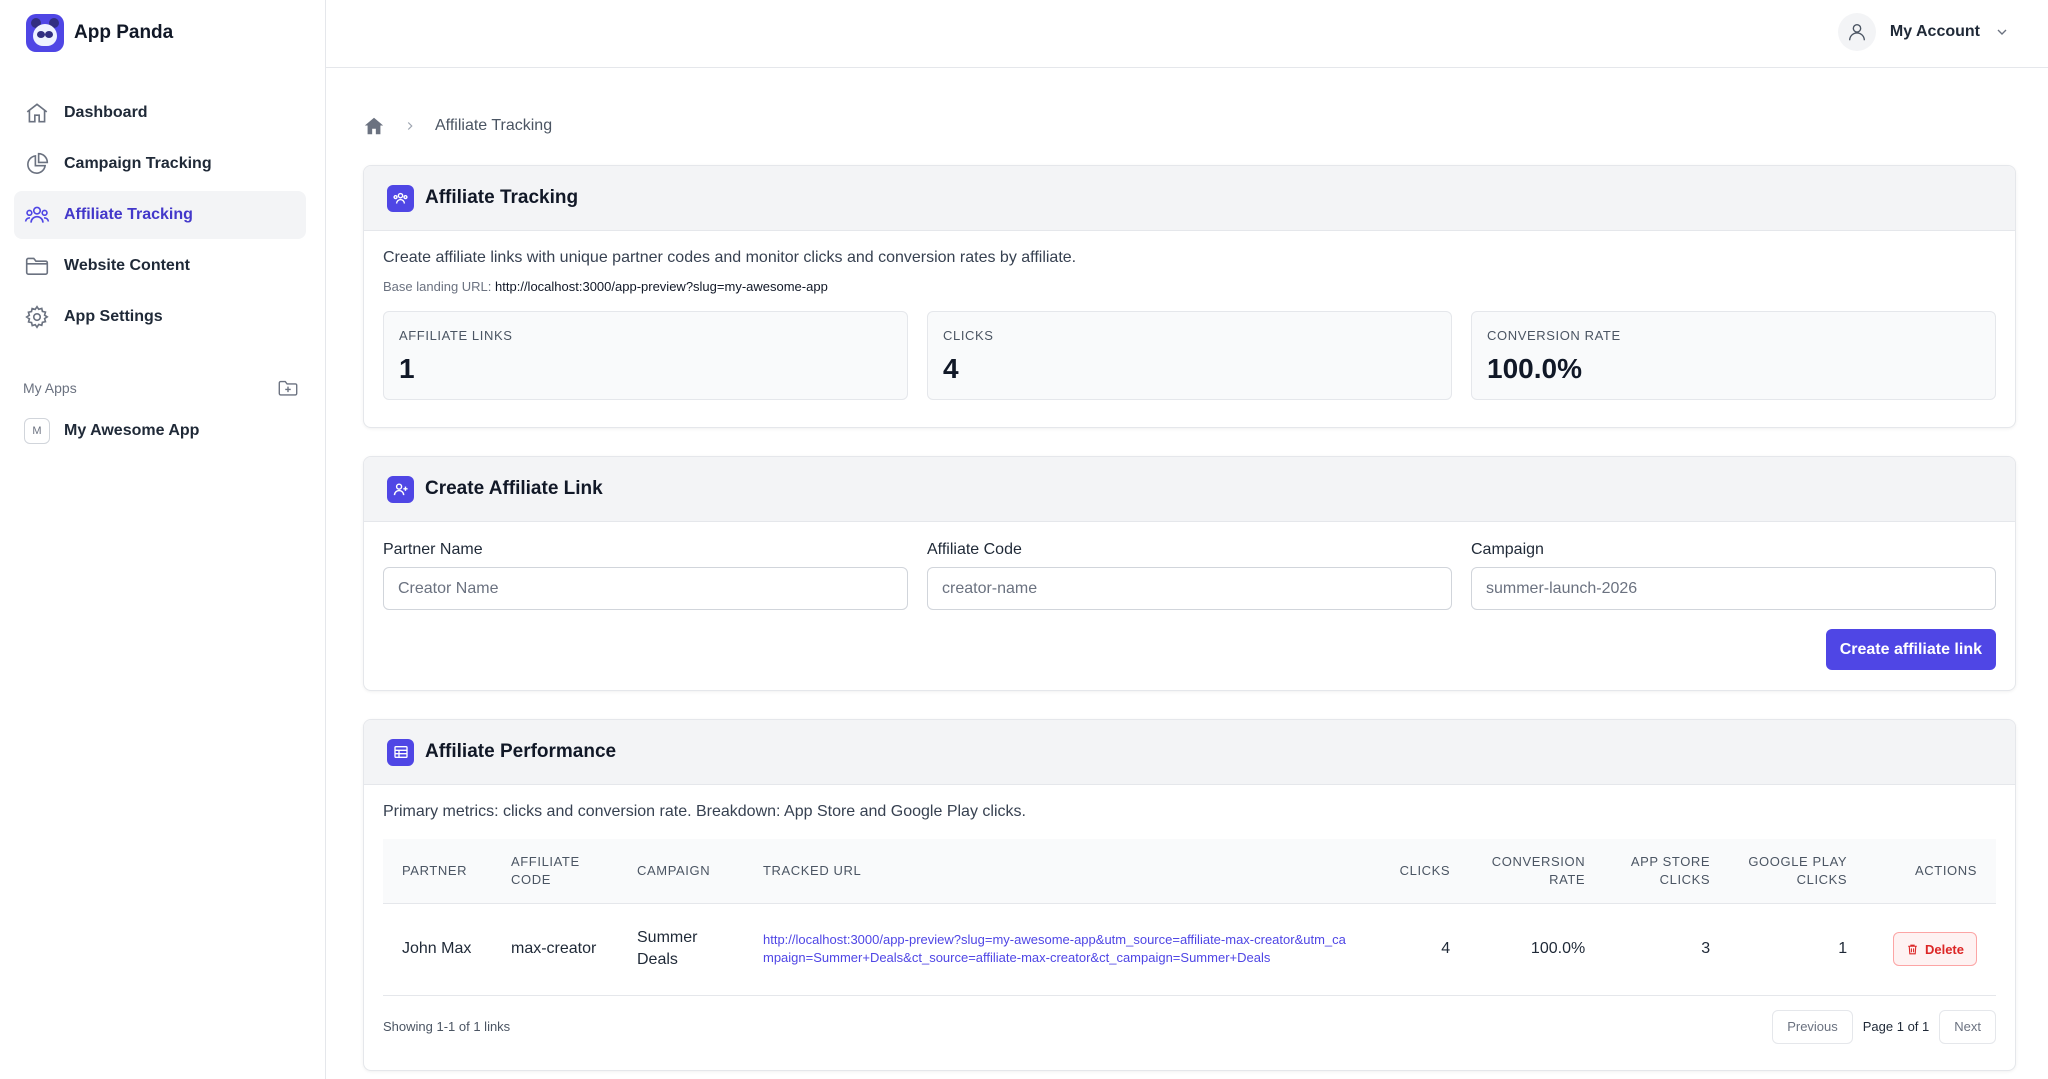  I want to click on column-header: ACTIONS, so click(1931, 871).